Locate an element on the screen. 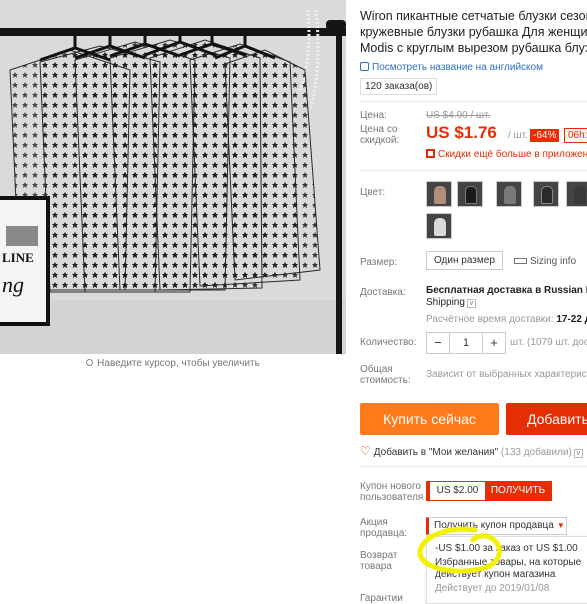 The image size is (587, 604). stock-note: шт. (1079 шт. досту is located at coordinates (548, 342).